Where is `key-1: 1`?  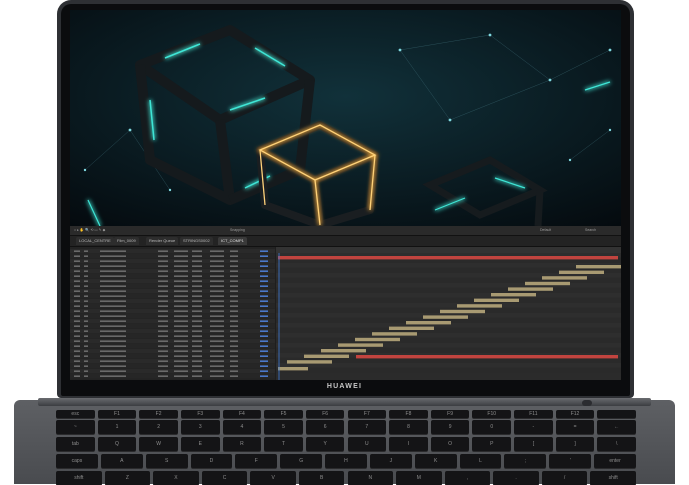 key-1: 1 is located at coordinates (117, 427).